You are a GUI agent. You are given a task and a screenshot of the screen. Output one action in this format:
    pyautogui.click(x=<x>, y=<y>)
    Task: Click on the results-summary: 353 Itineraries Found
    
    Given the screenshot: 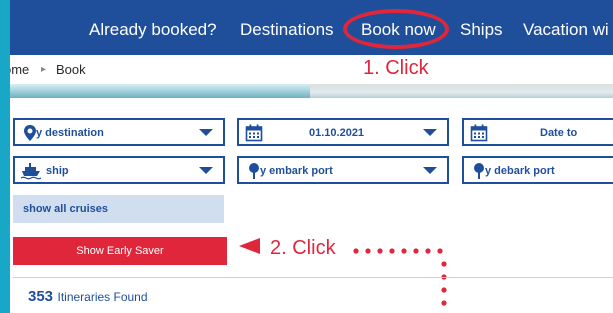 What is the action you would take?
    pyautogui.click(x=88, y=297)
    